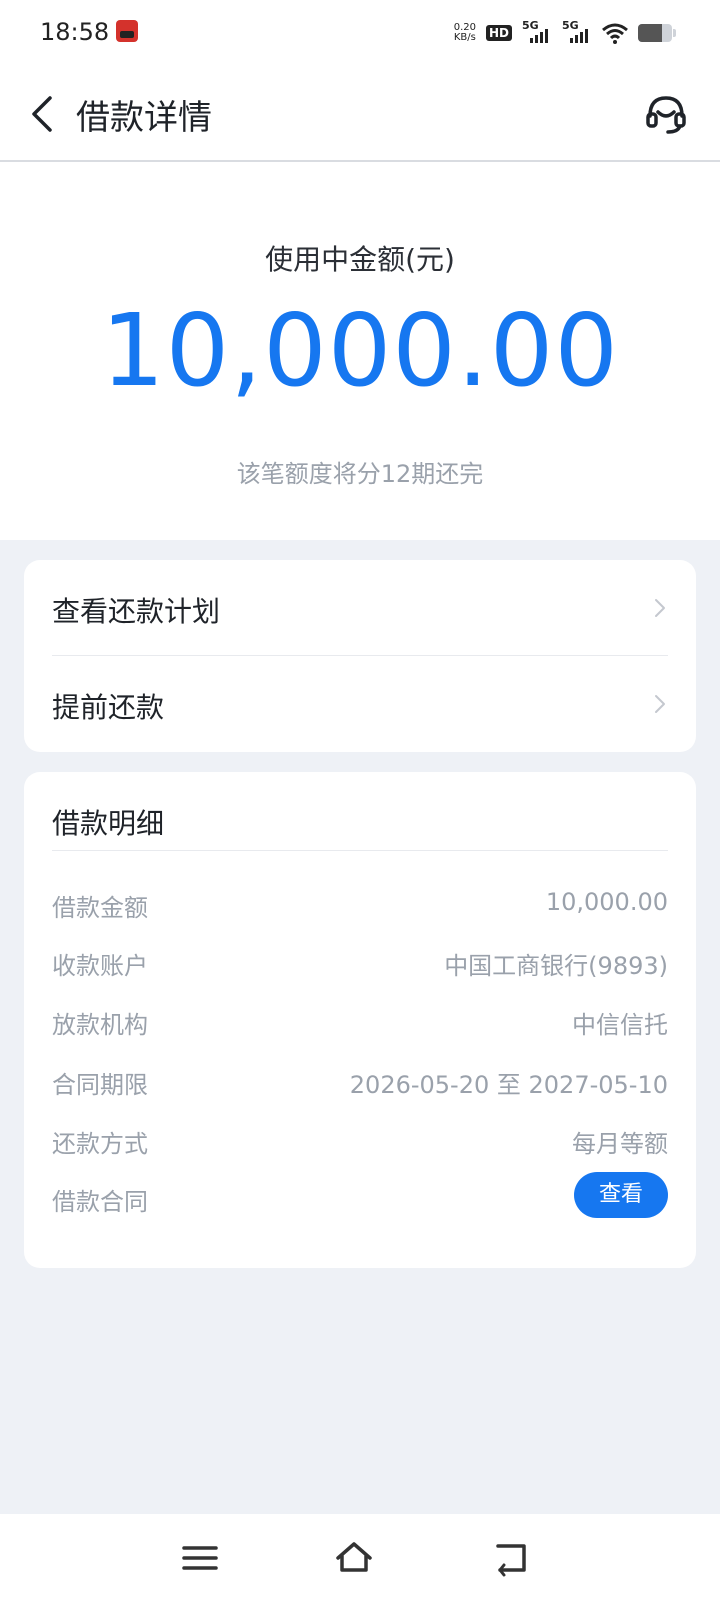 This screenshot has width=720, height=1600. Describe the element at coordinates (498, 33) in the screenshot. I see `hd-badge: HD` at that location.